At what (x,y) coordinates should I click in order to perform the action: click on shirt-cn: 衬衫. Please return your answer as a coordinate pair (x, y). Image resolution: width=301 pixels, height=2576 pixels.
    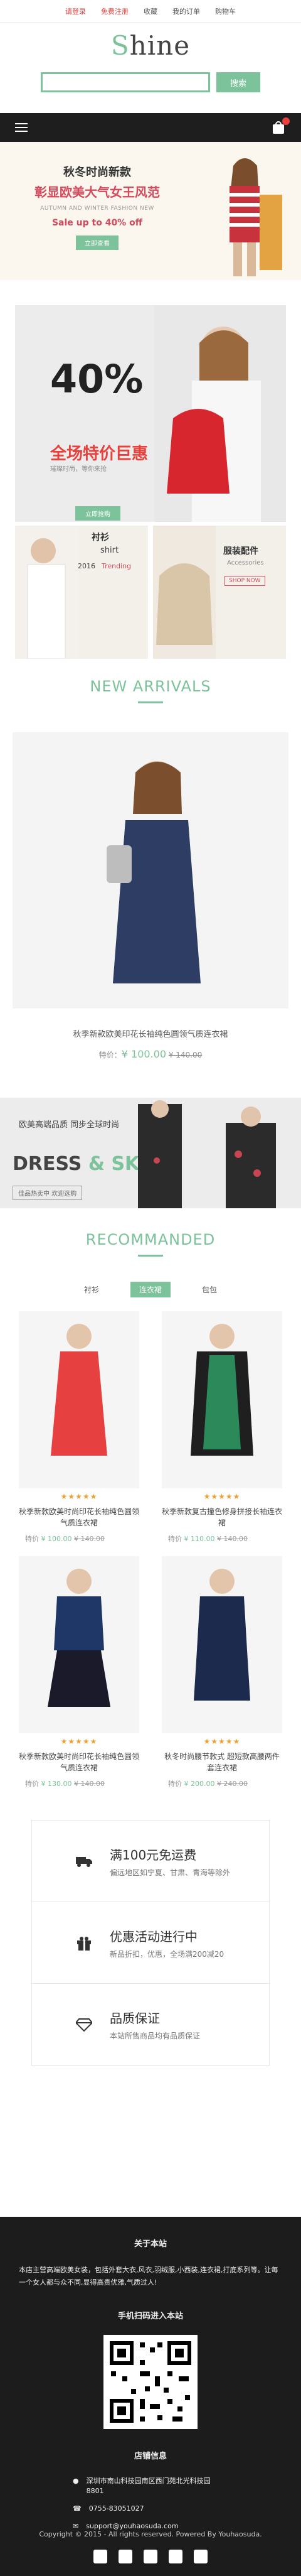
    Looking at the image, I should click on (100, 538).